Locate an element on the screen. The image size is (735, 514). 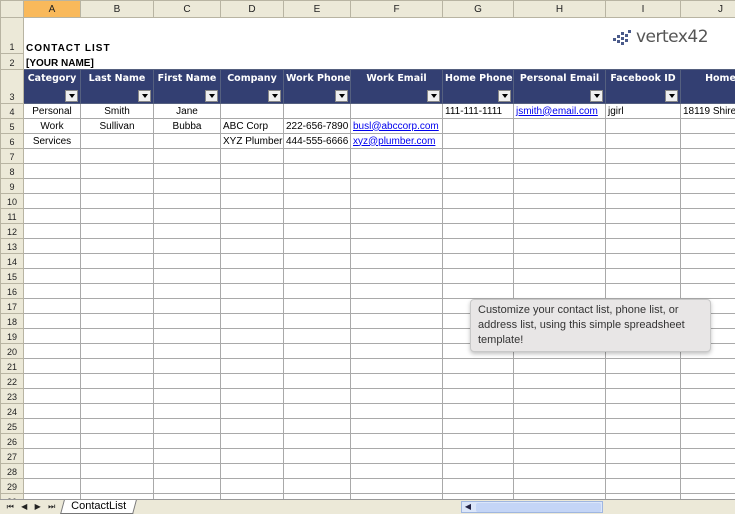
cell: xyz@plumber.com is located at coordinates (396, 141).